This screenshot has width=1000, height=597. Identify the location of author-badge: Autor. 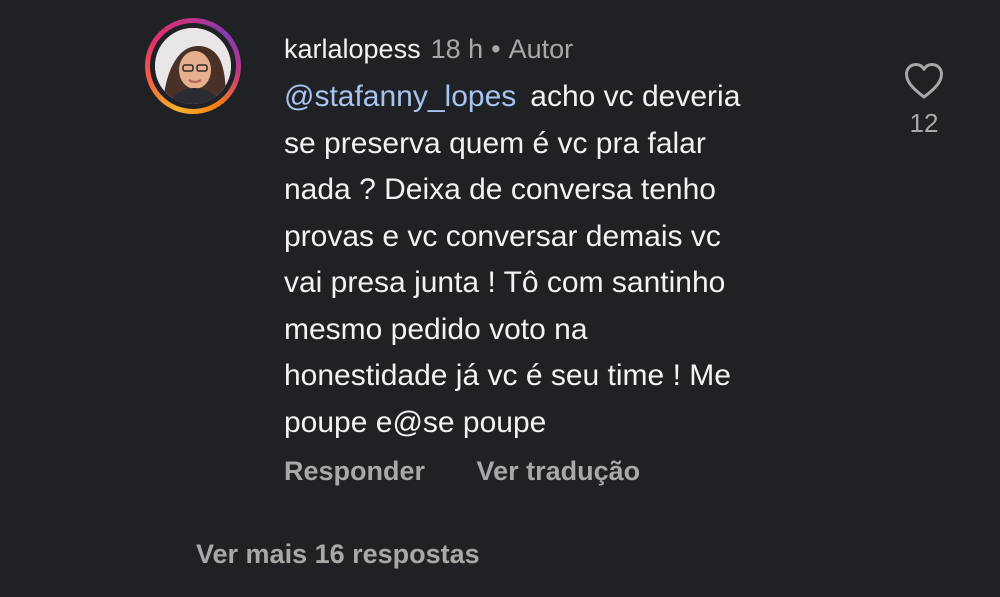
(541, 49).